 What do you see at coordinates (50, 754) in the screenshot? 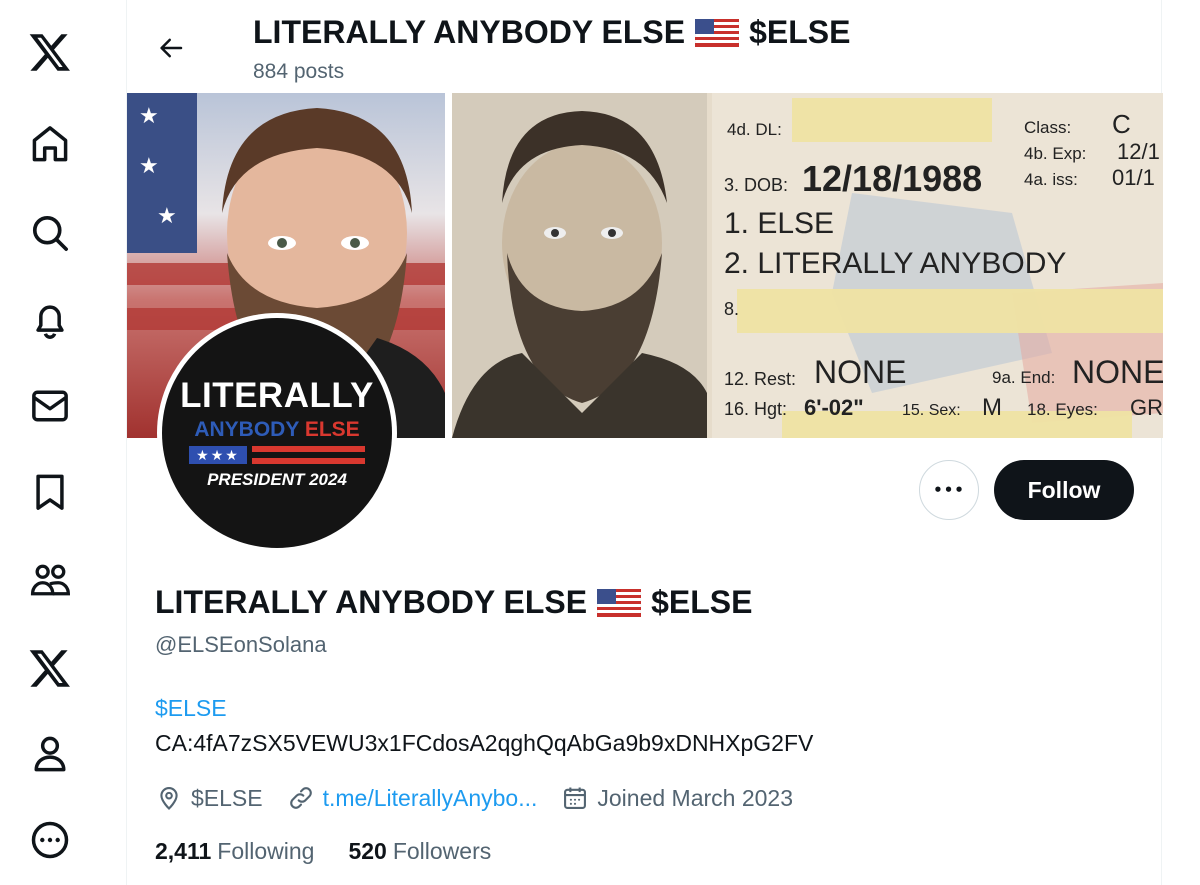
I see `profile-icon` at bounding box center [50, 754].